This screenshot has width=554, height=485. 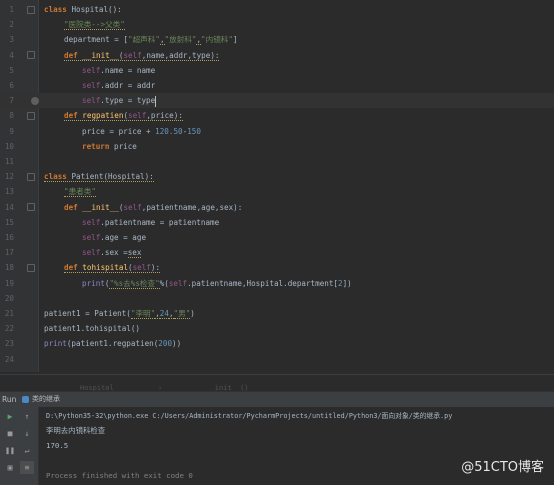 I want to click on line-number: 22, so click(x=9, y=329).